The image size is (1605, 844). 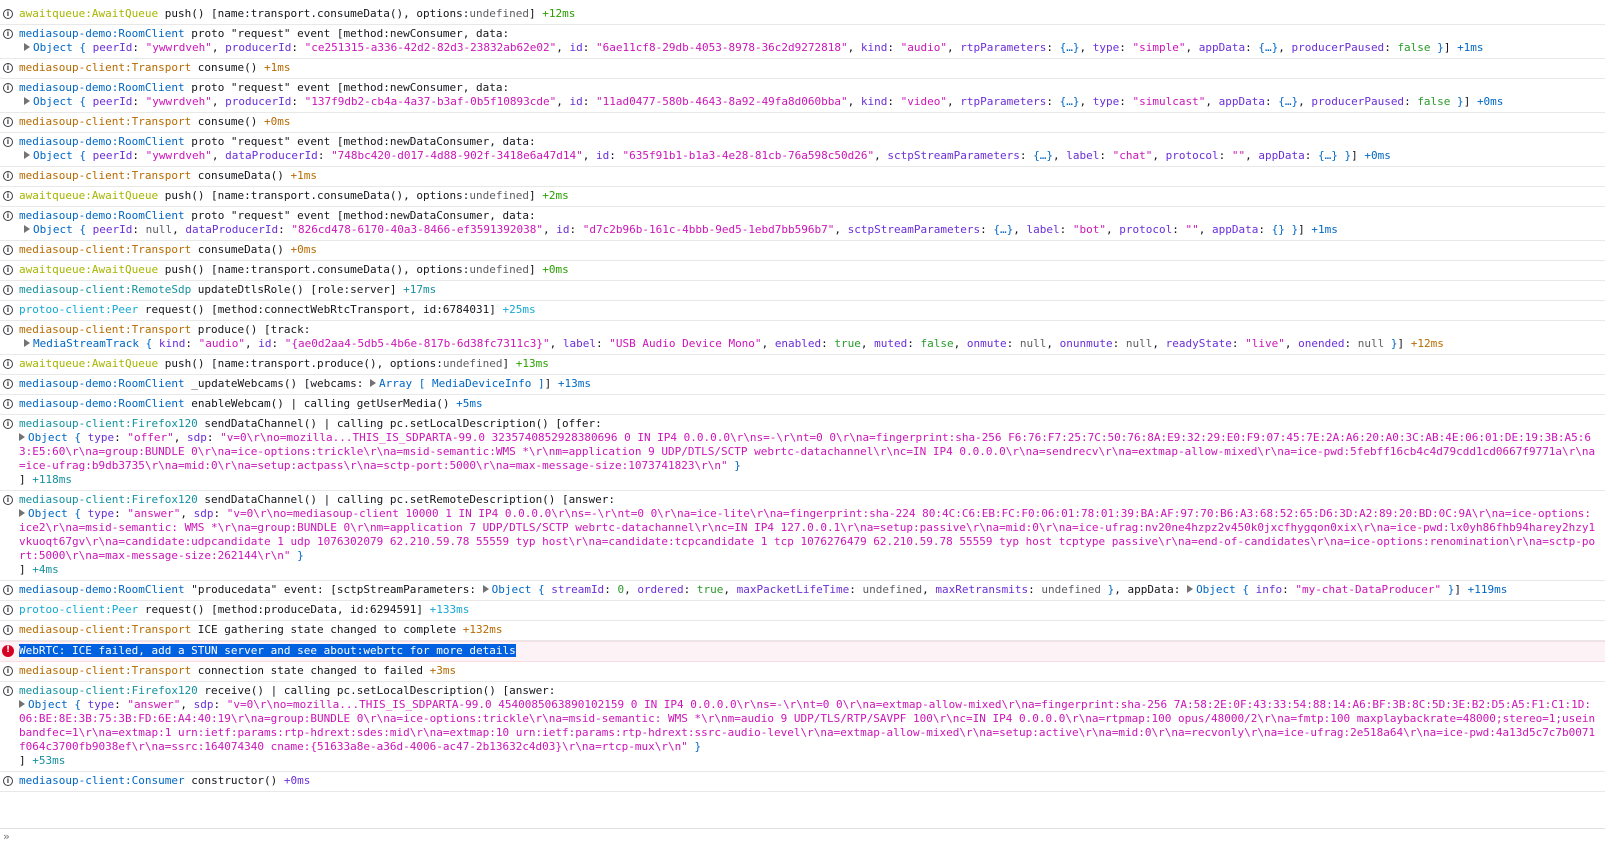 I want to click on console.messages.24.tail-segment: +53ms, so click(x=49, y=760).